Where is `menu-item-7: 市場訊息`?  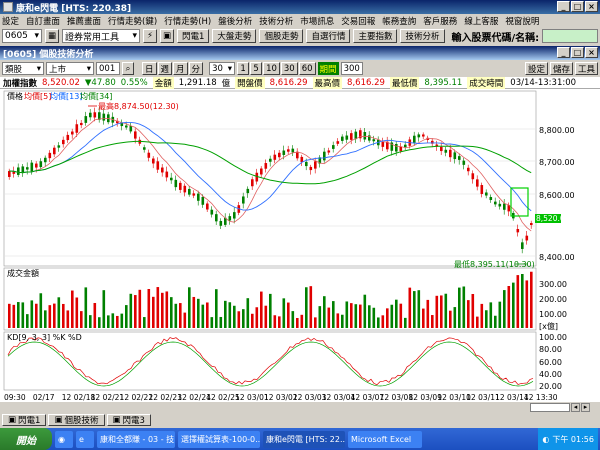 menu-item-7: 市場訊息 is located at coordinates (317, 21).